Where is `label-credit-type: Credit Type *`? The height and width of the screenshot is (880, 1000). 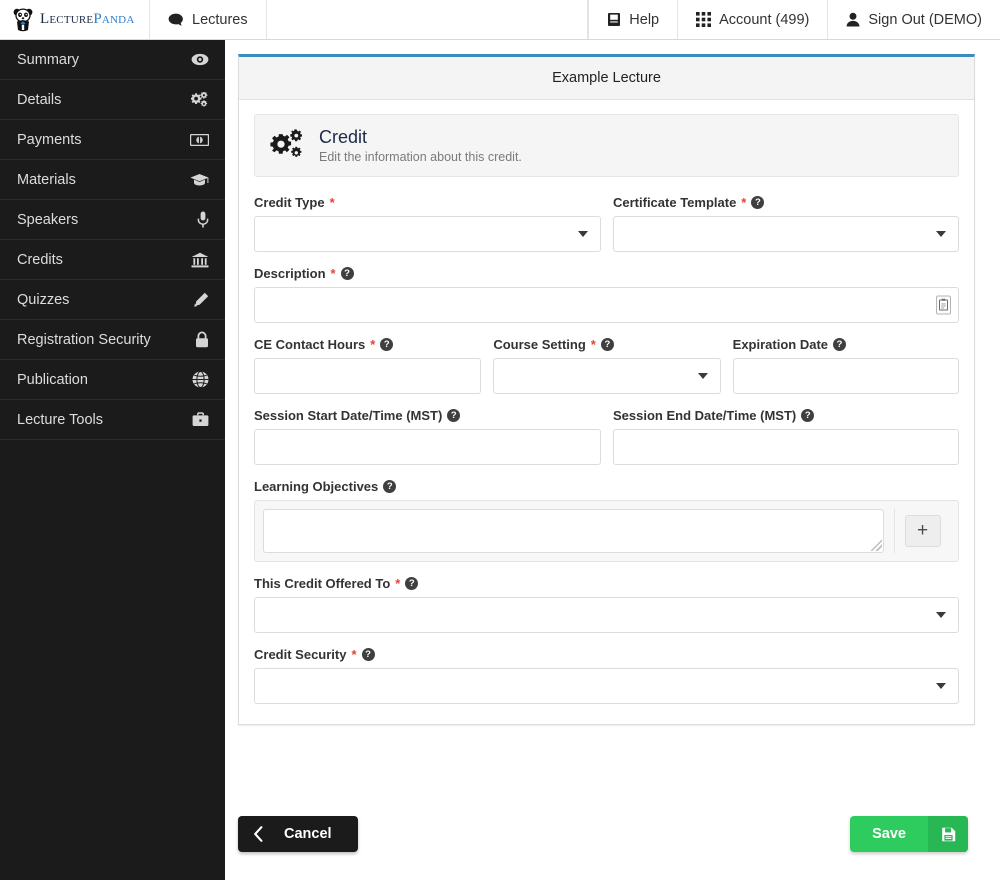 label-credit-type: Credit Type * is located at coordinates (427, 202).